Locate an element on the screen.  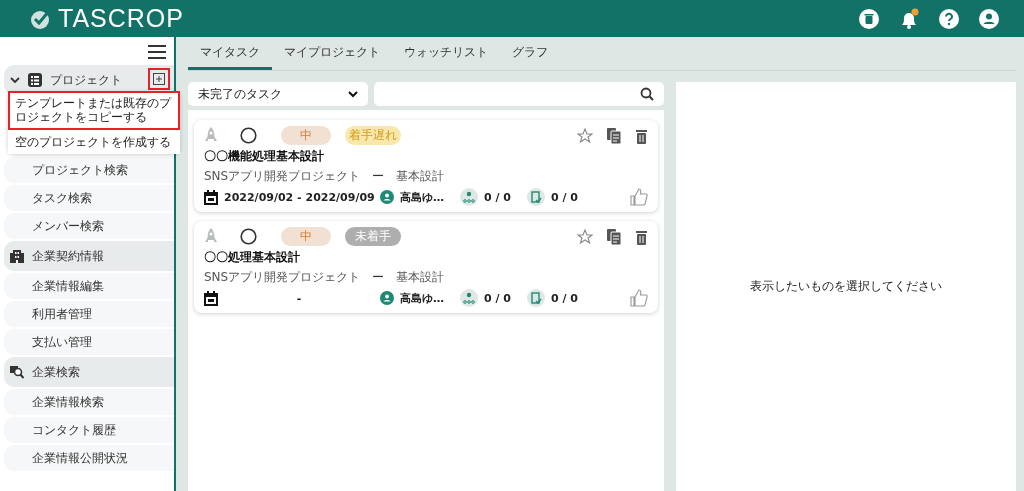
date-range: - is located at coordinates (299, 298).